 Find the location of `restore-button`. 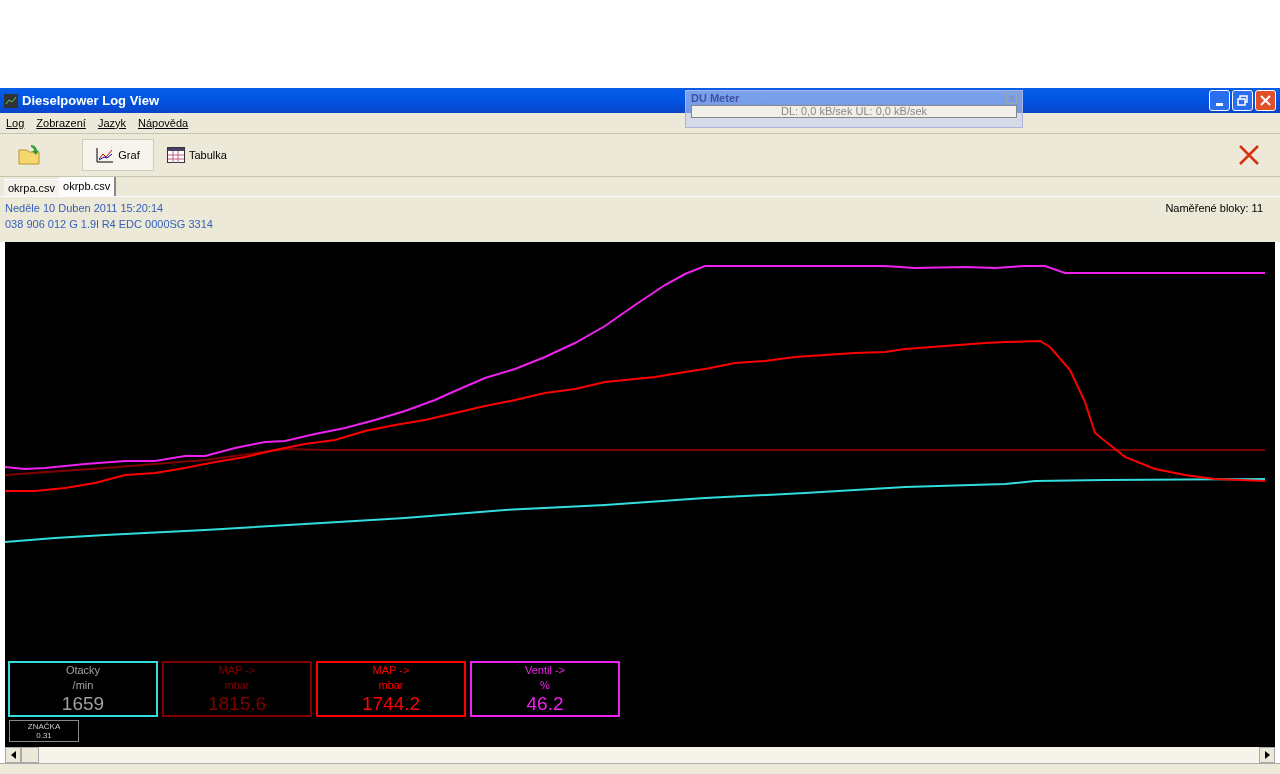

restore-button is located at coordinates (1242, 100).